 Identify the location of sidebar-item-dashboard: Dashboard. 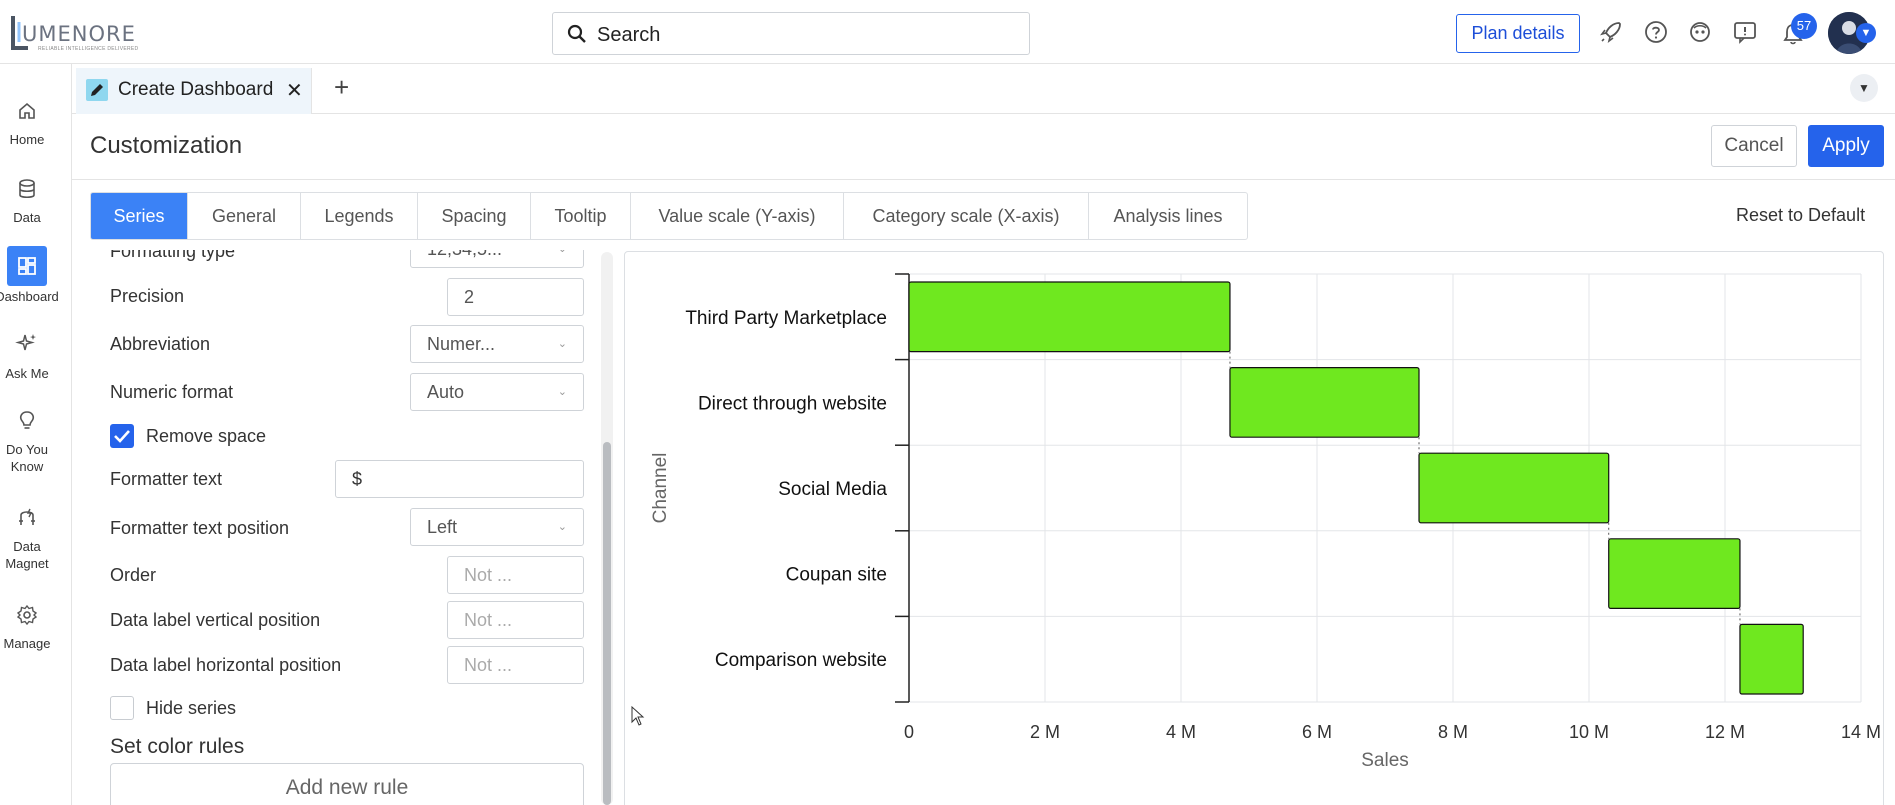
(29, 275).